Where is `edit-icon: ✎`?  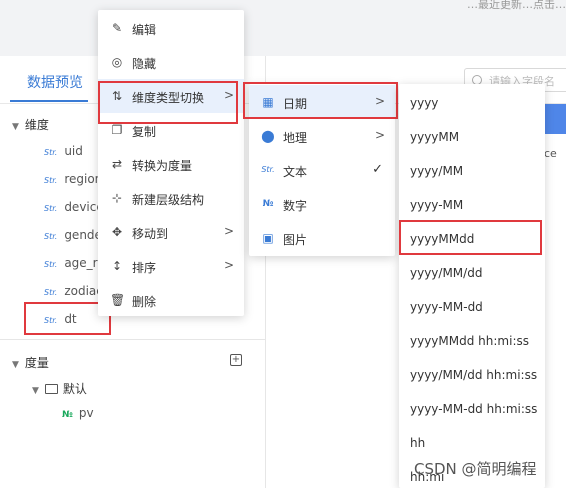
edit-icon: ✎ is located at coordinates (117, 28).